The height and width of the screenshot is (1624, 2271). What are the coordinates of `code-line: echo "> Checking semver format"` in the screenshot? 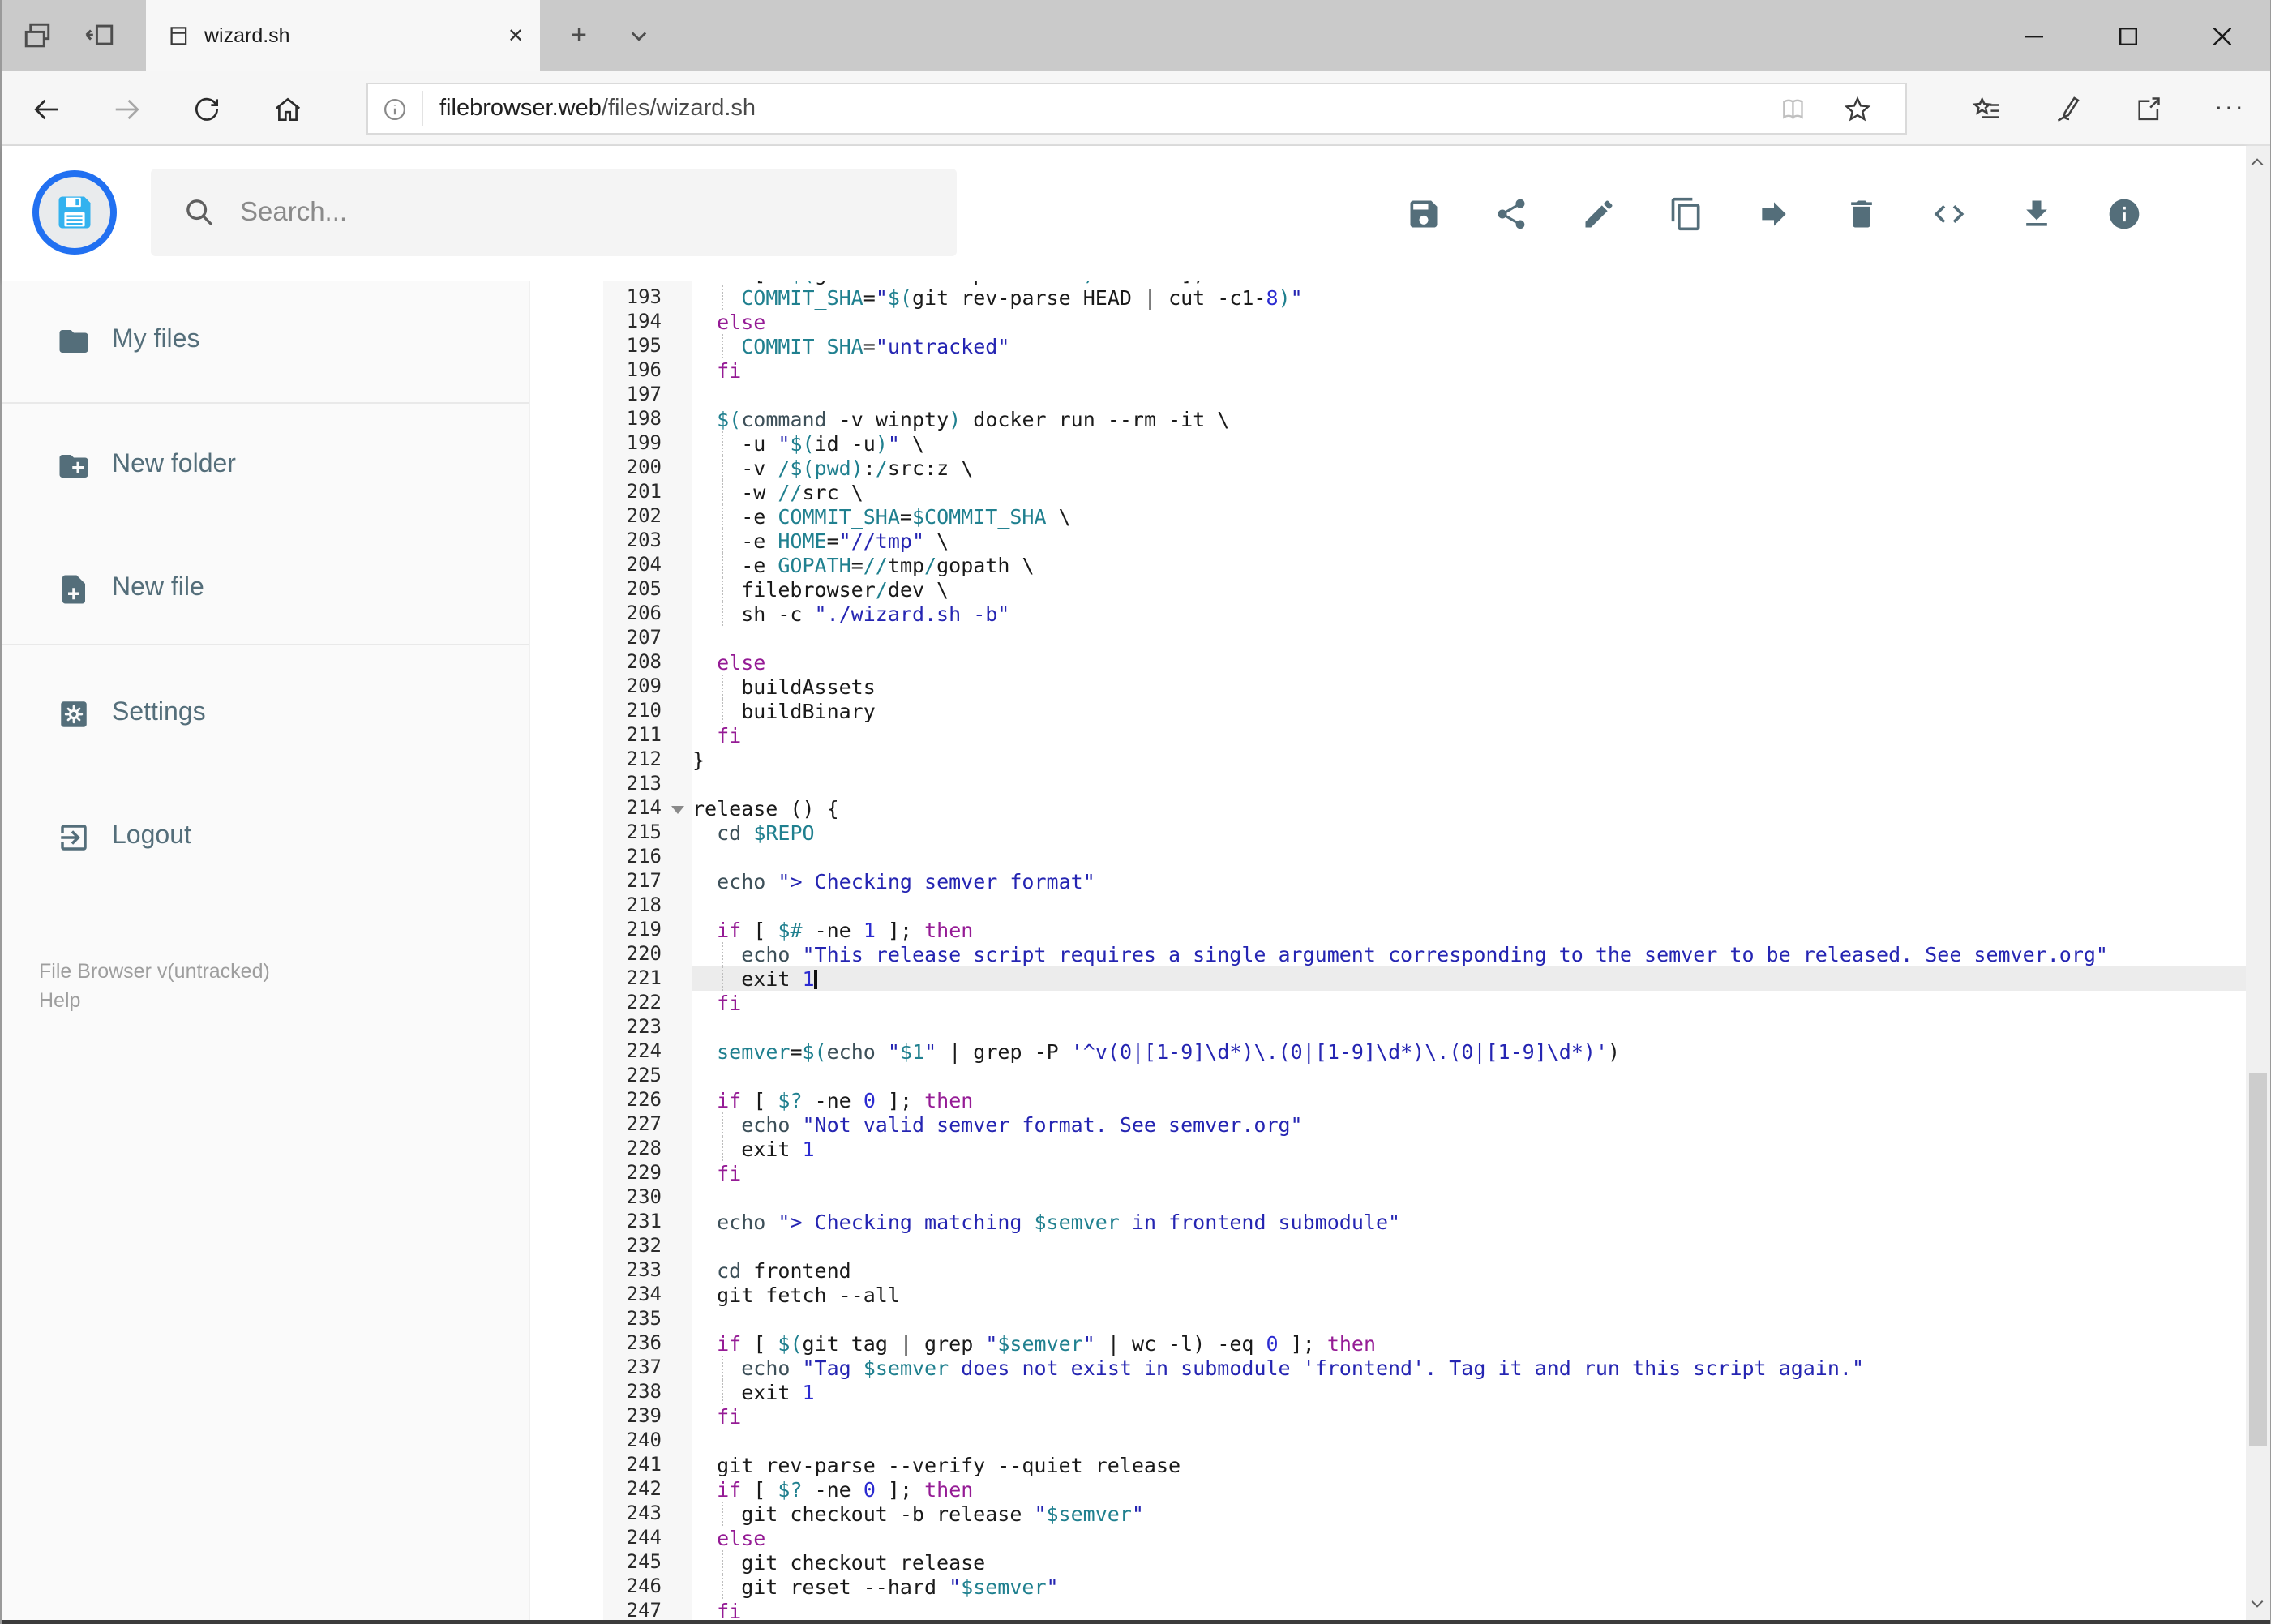 It's located at (1468, 881).